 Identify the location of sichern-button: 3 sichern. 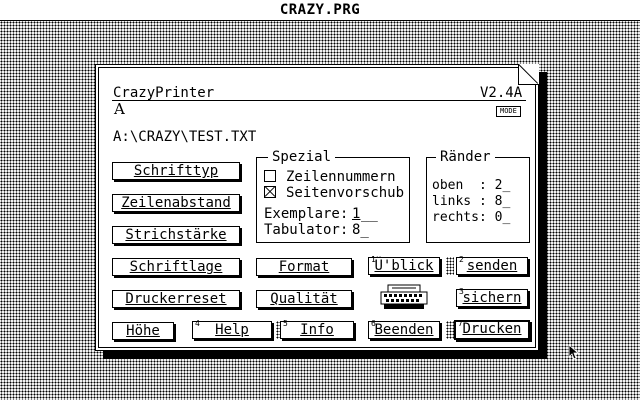
(492, 297).